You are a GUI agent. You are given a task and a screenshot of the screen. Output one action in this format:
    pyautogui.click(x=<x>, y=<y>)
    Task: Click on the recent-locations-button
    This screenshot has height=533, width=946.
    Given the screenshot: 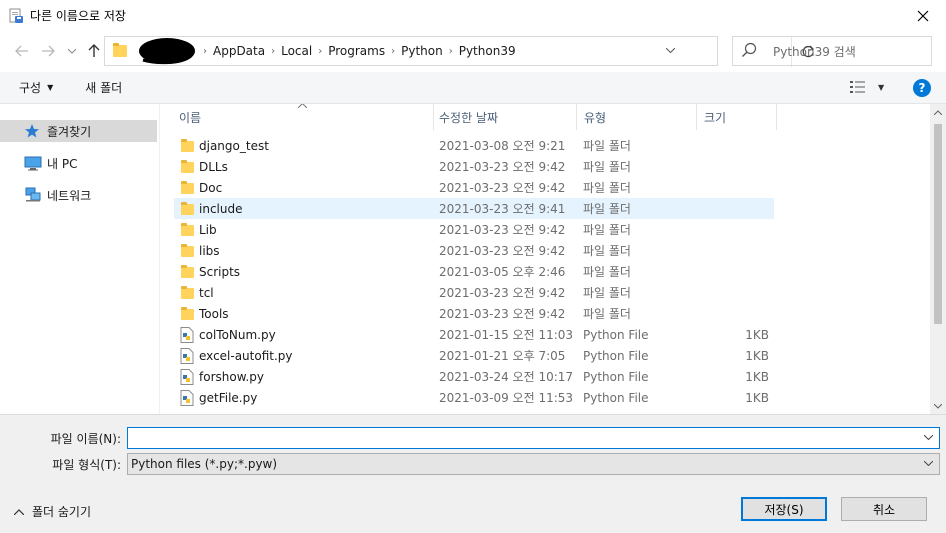 What is the action you would take?
    pyautogui.click(x=72, y=51)
    